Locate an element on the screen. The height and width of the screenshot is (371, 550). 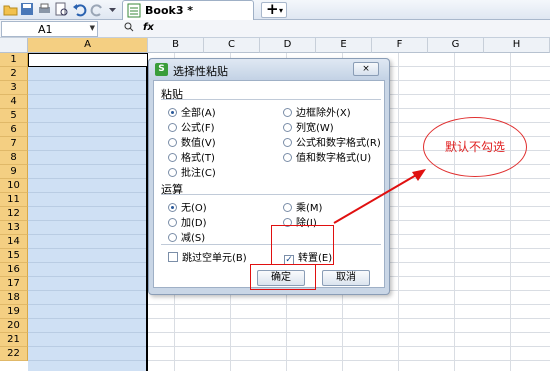
option-label: 公式(F) is located at coordinates (198, 128).